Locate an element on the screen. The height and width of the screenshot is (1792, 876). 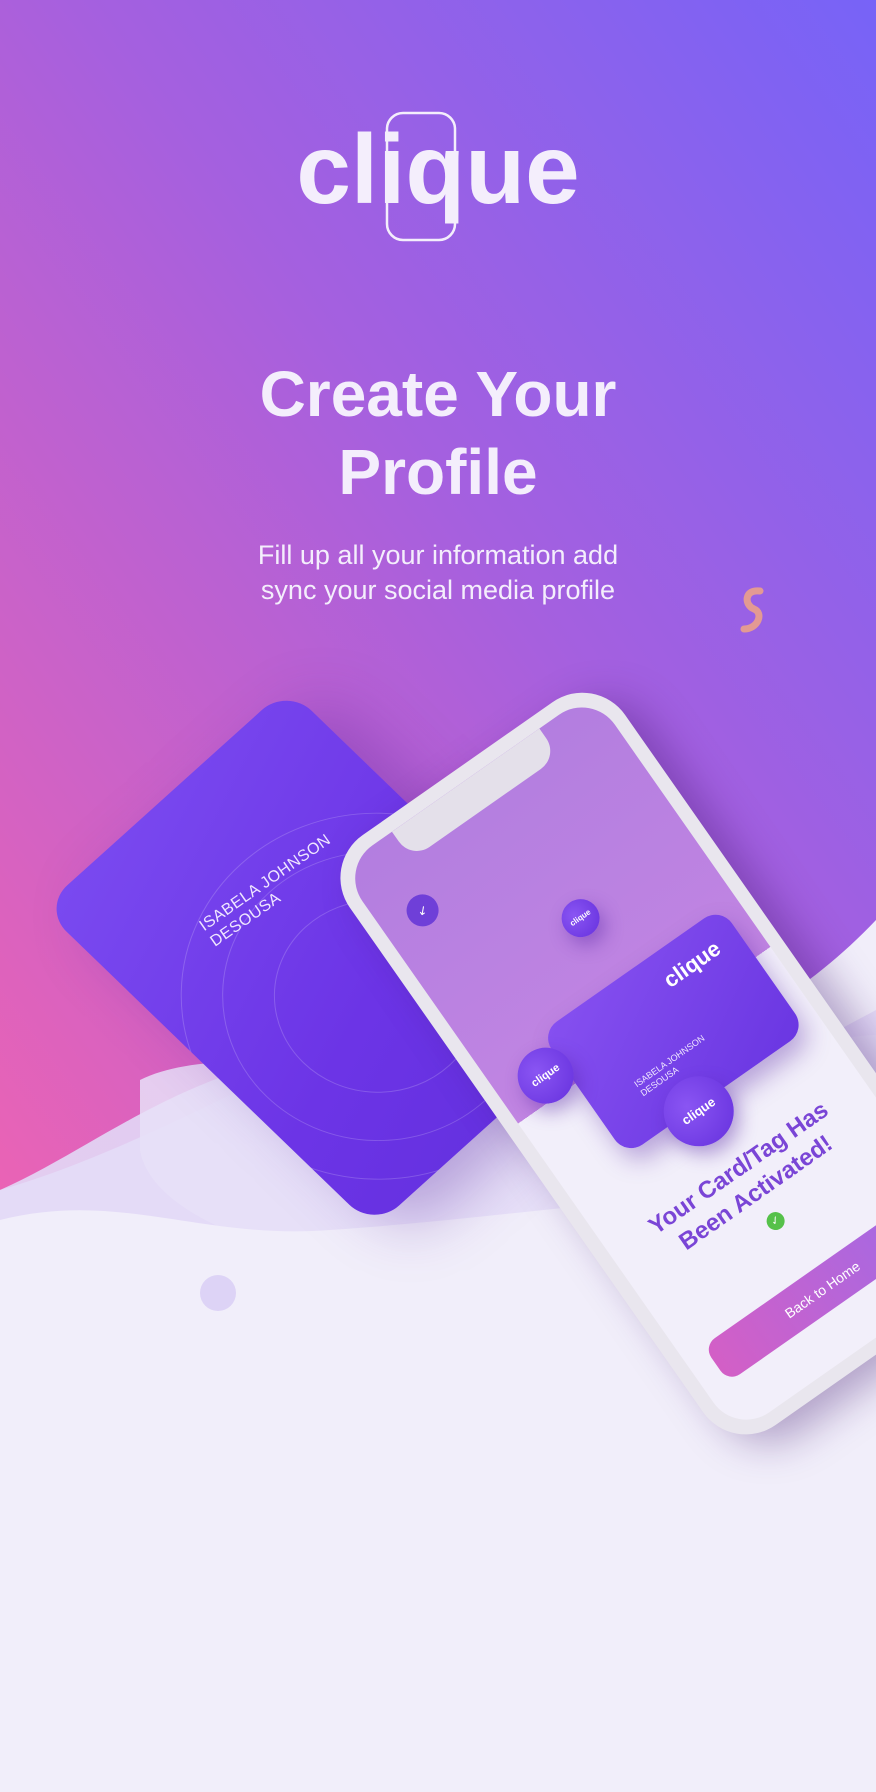
clique-logo: clique is located at coordinates (438, 176).